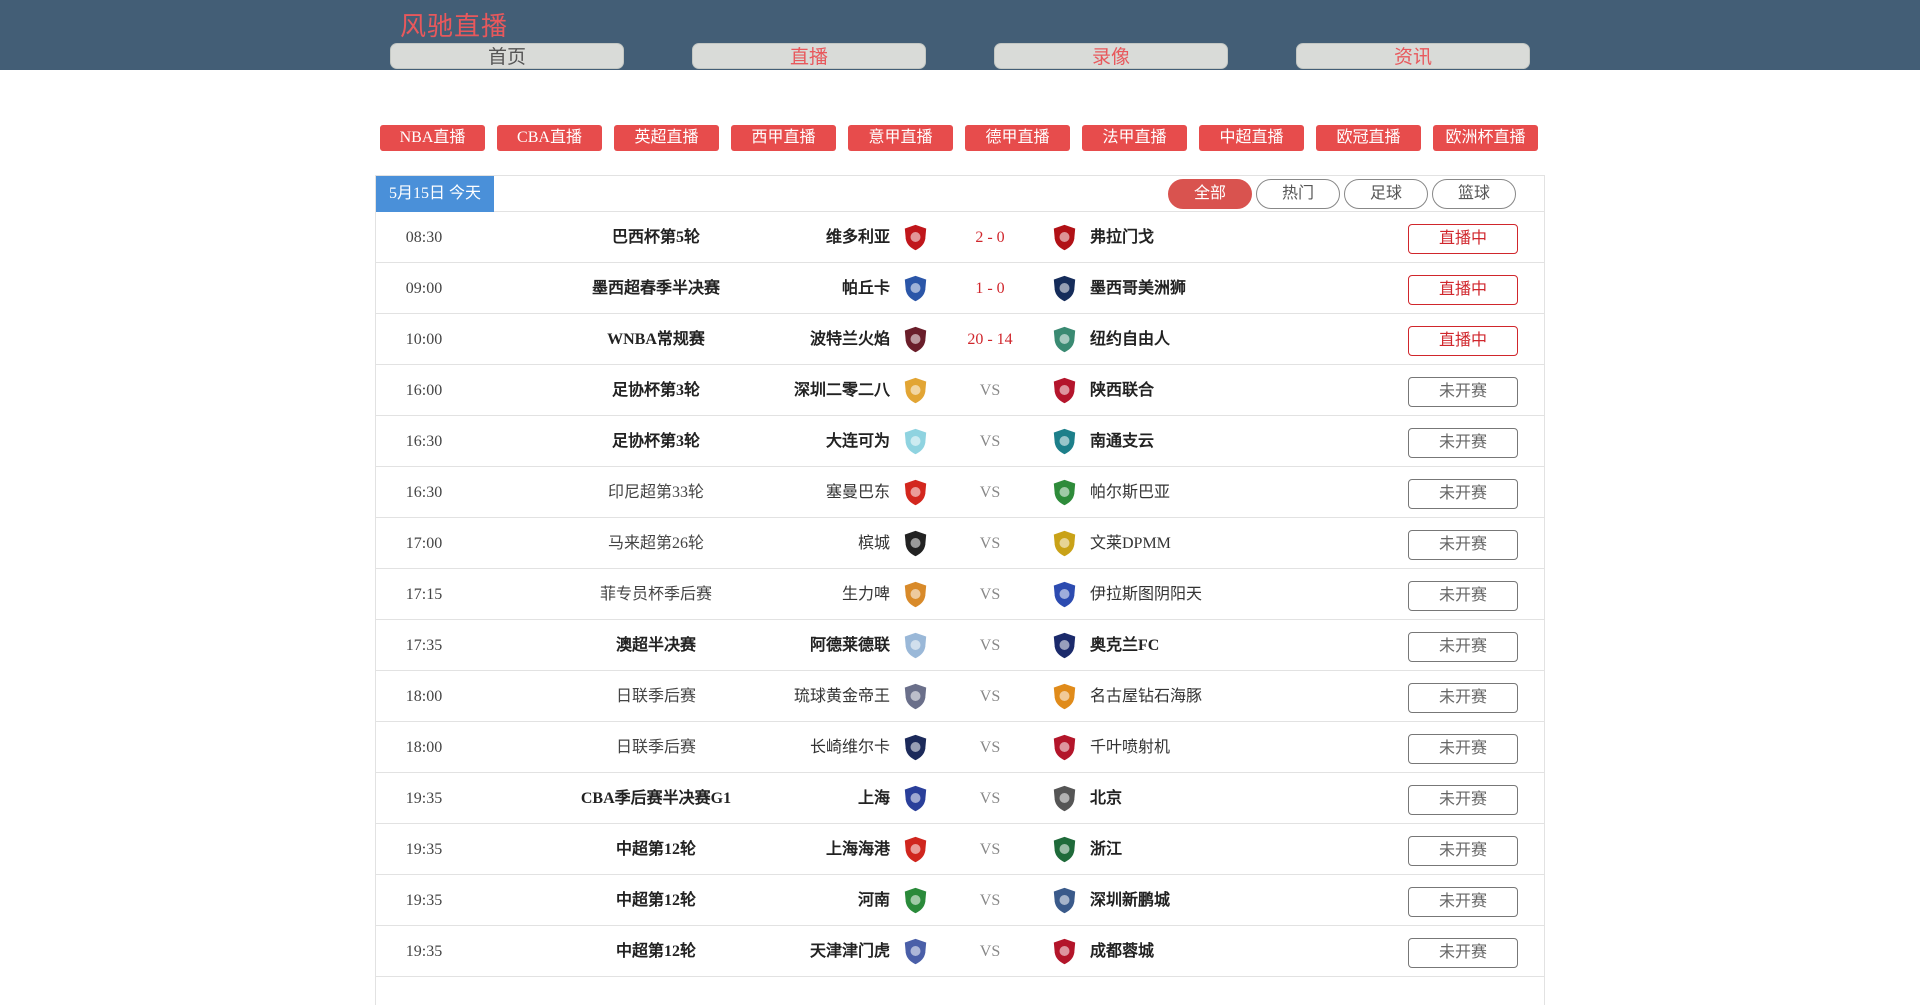 This screenshot has height=1005, width=1920. Describe the element at coordinates (1130, 900) in the screenshot. I see `away-team-name: 深圳新鹏城` at that location.